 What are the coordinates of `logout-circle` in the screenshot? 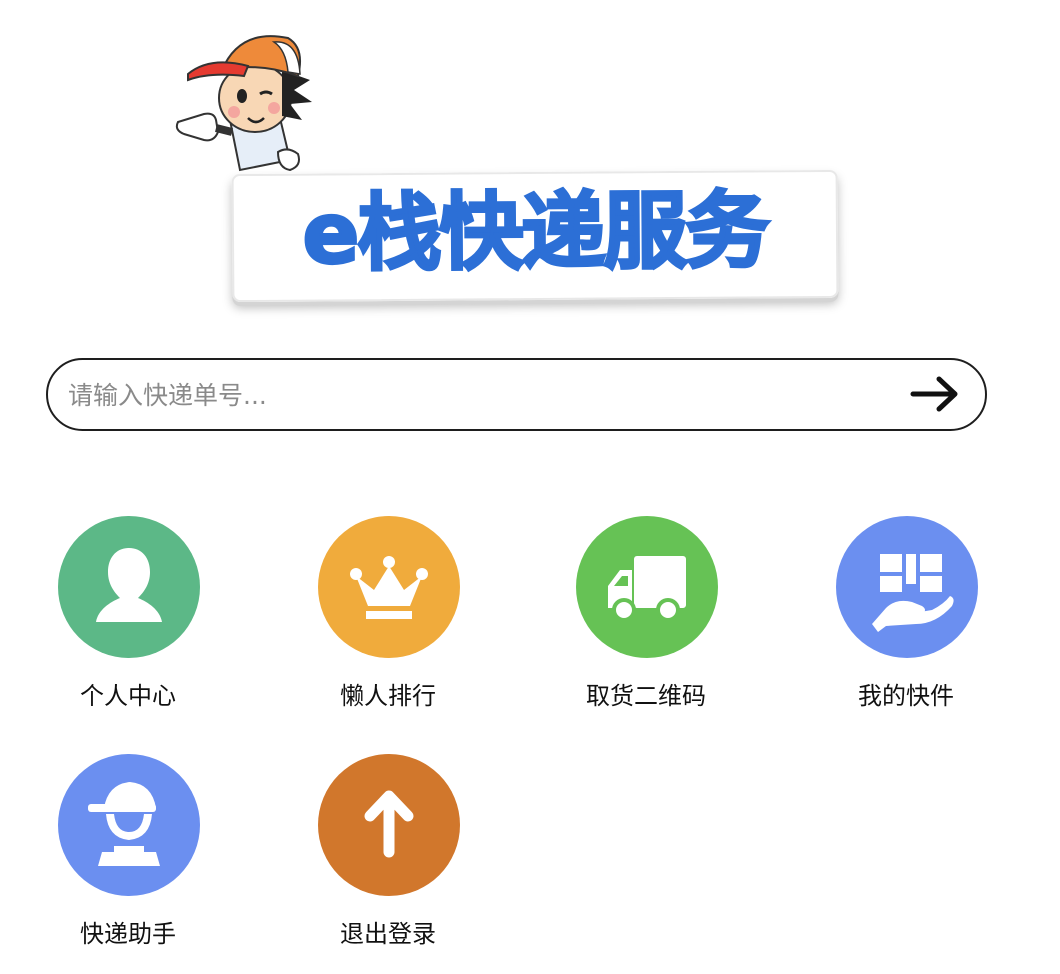 It's located at (389, 825).